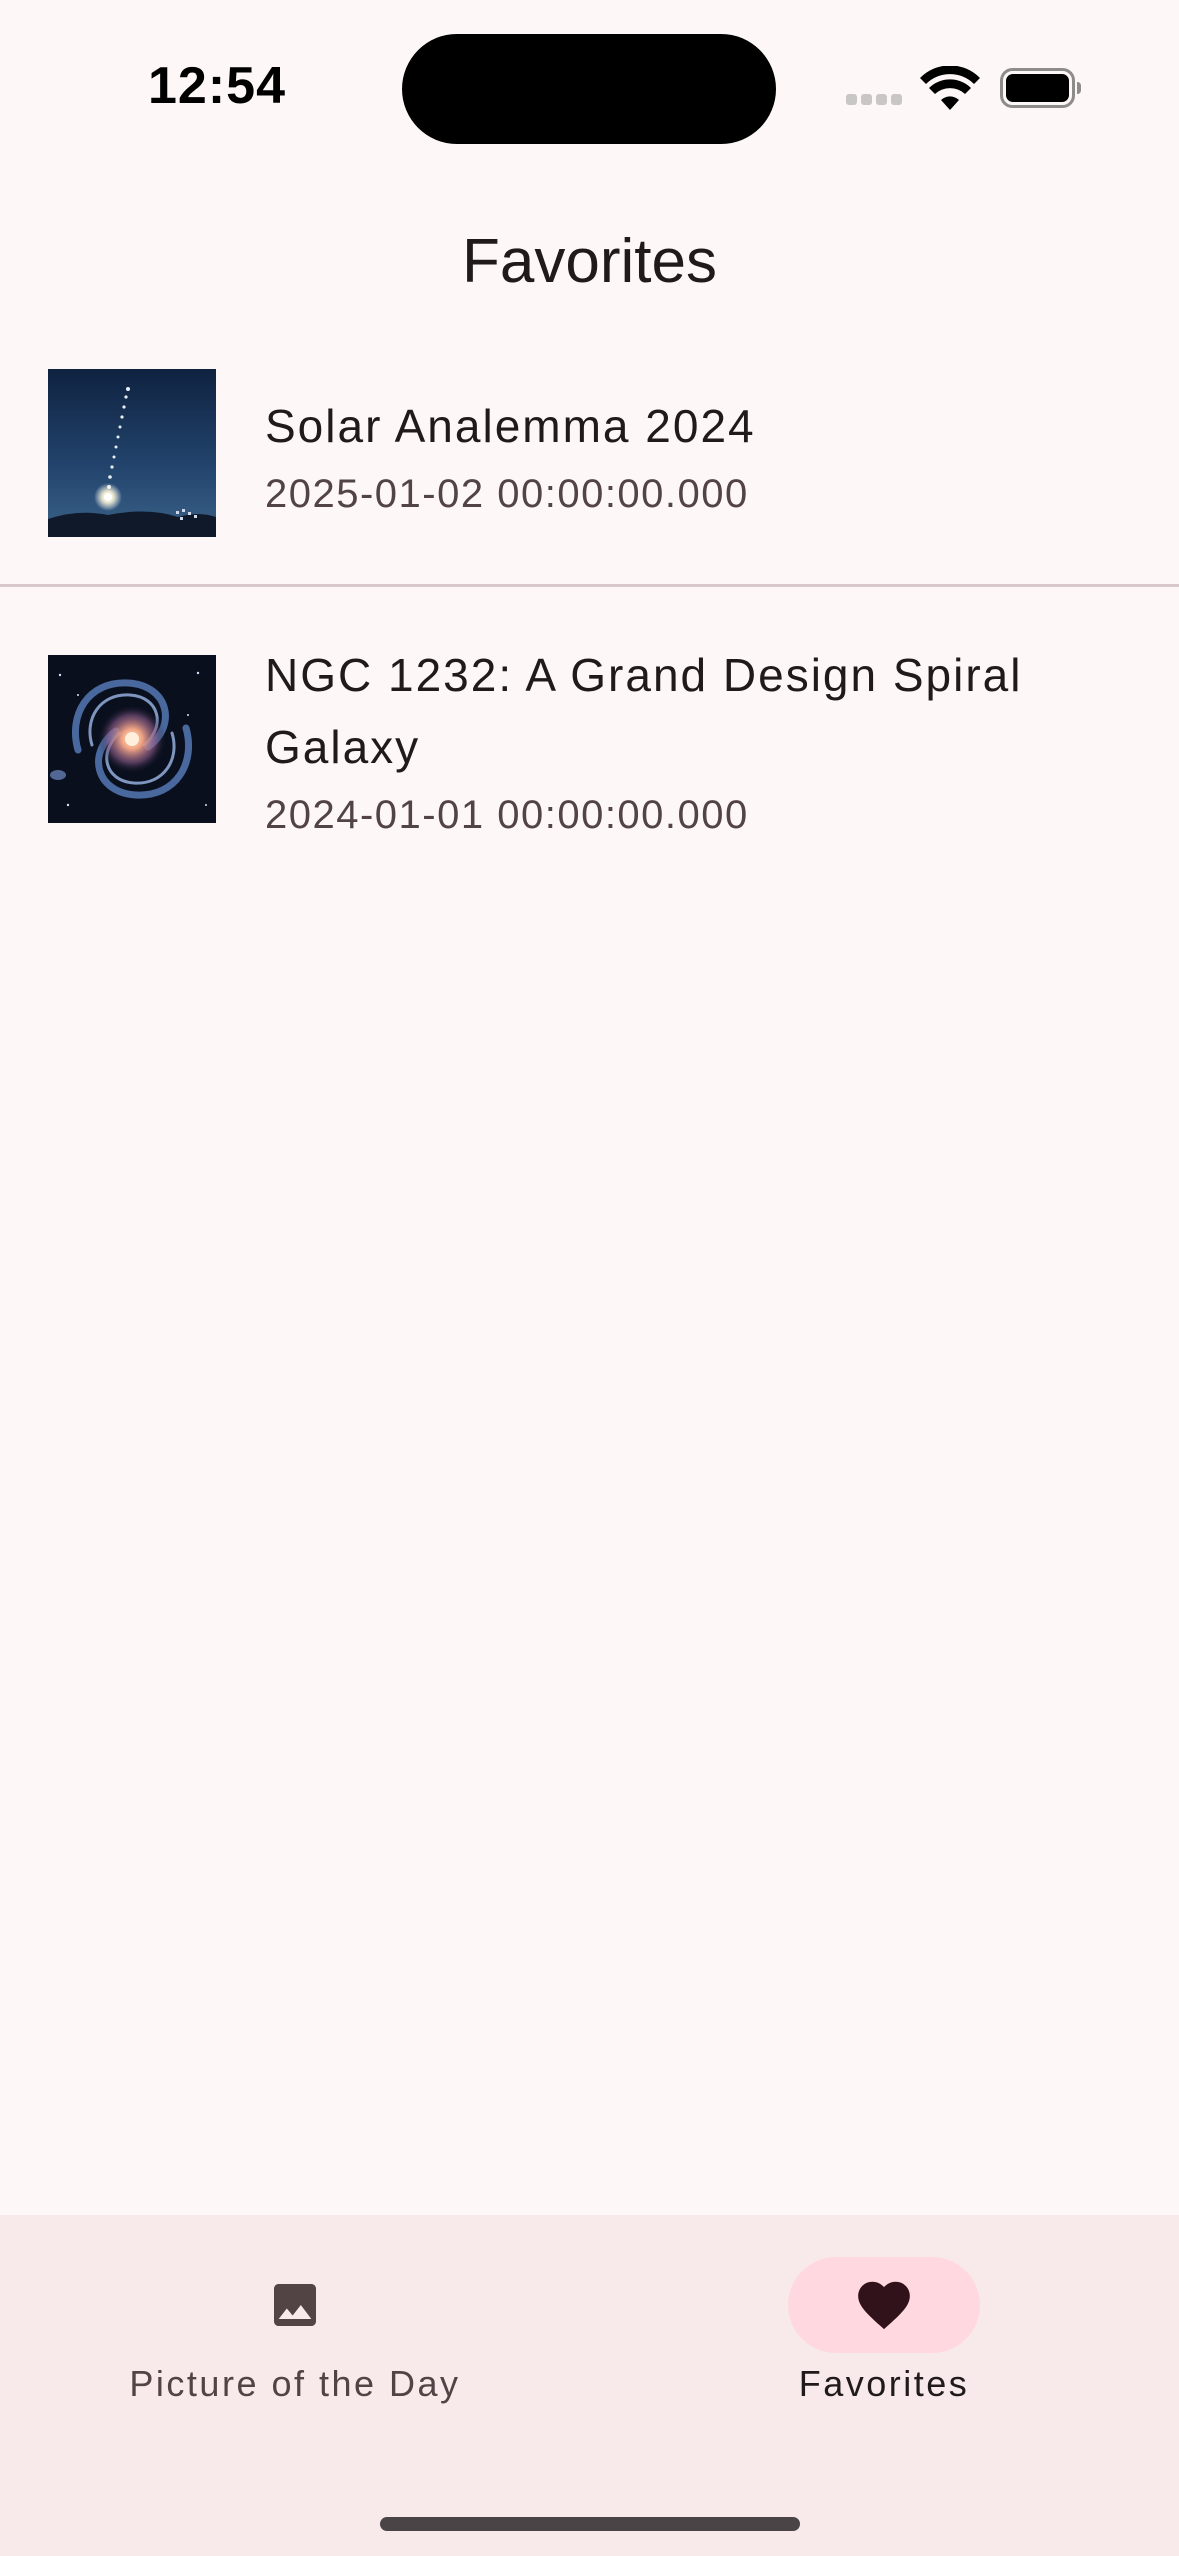  I want to click on heart-icon, so click(884, 2305).